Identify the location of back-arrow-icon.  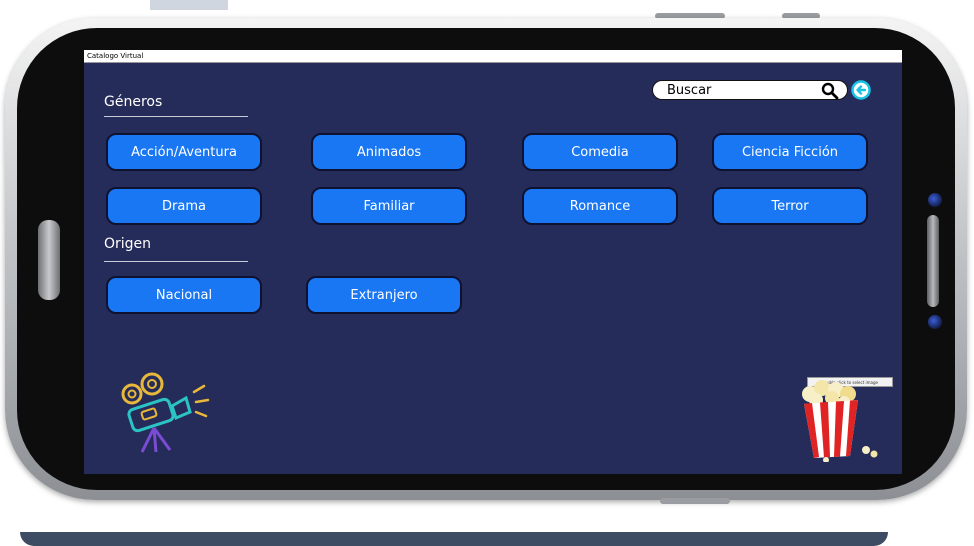
(861, 92).